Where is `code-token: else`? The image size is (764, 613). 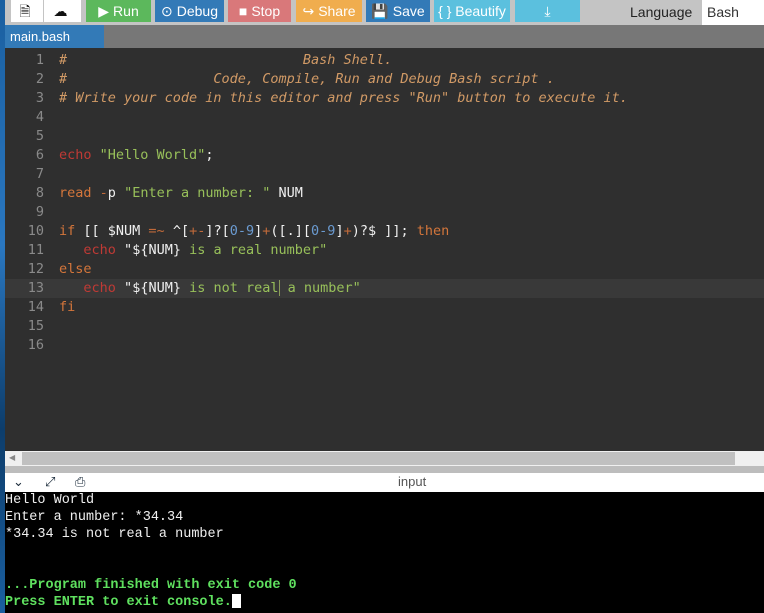 code-token: else is located at coordinates (75, 269).